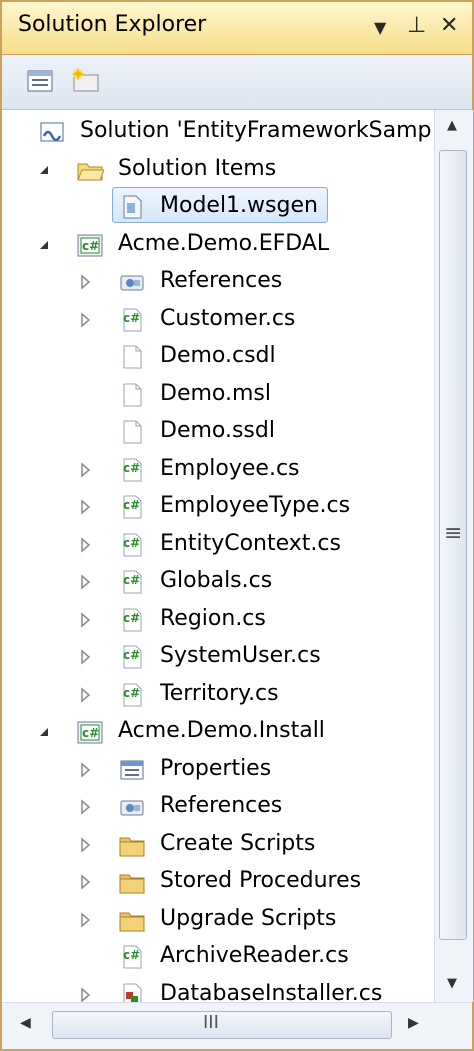  I want to click on tree-item: c# EmployeeType.cs, so click(218, 507).